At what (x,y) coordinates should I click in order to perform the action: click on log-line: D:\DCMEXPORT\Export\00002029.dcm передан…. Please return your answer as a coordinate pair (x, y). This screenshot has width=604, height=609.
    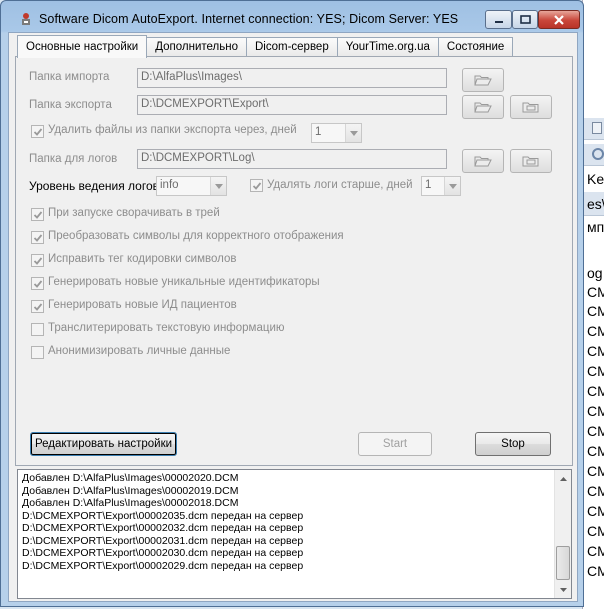
    Looking at the image, I should click on (163, 565).